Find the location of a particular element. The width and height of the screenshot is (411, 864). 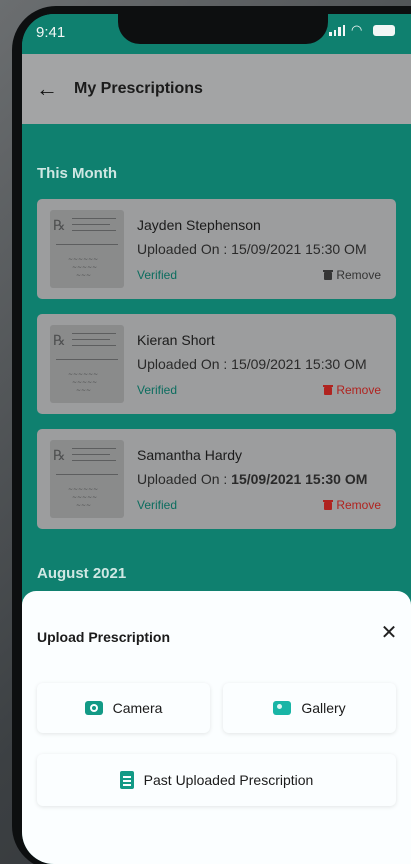

camera-icon is located at coordinates (93, 708).